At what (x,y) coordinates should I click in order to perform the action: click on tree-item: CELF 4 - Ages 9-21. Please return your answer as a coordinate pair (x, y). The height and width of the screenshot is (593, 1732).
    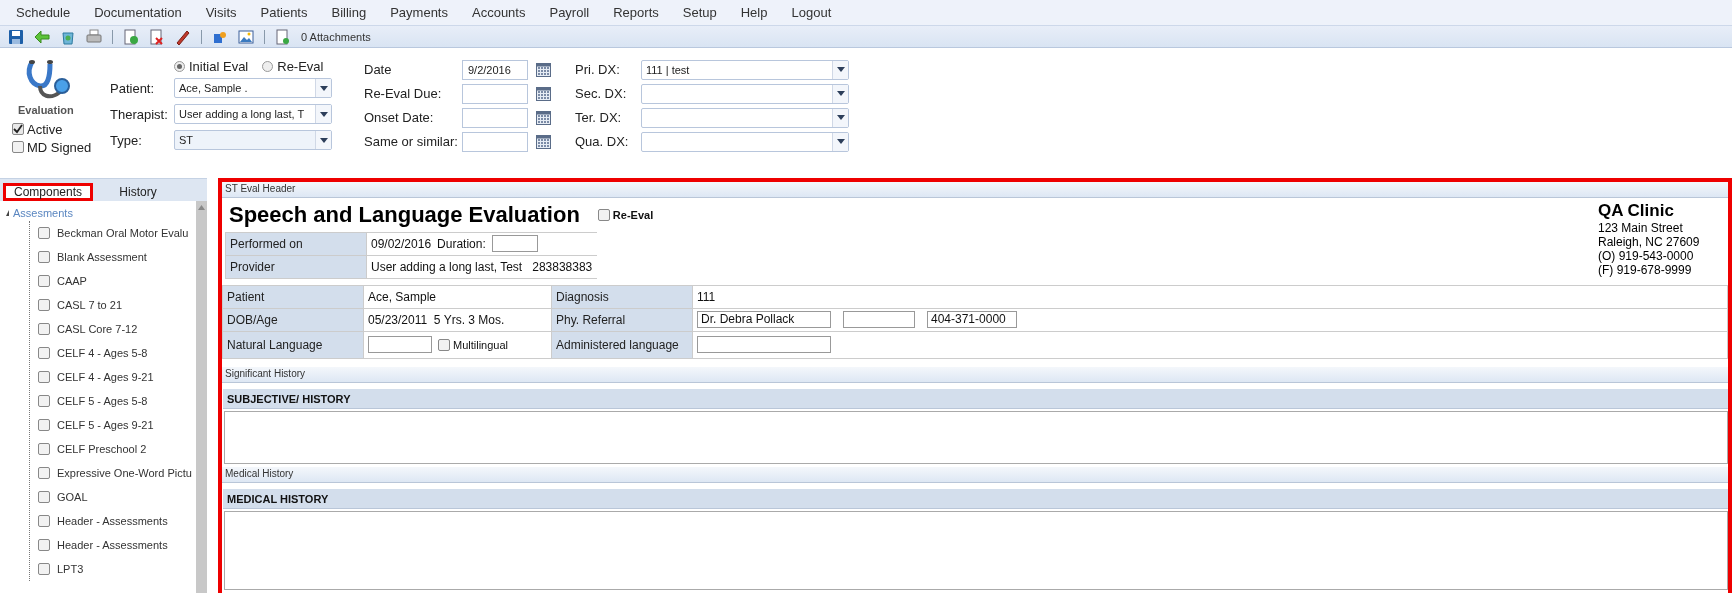
    Looking at the image, I should click on (105, 377).